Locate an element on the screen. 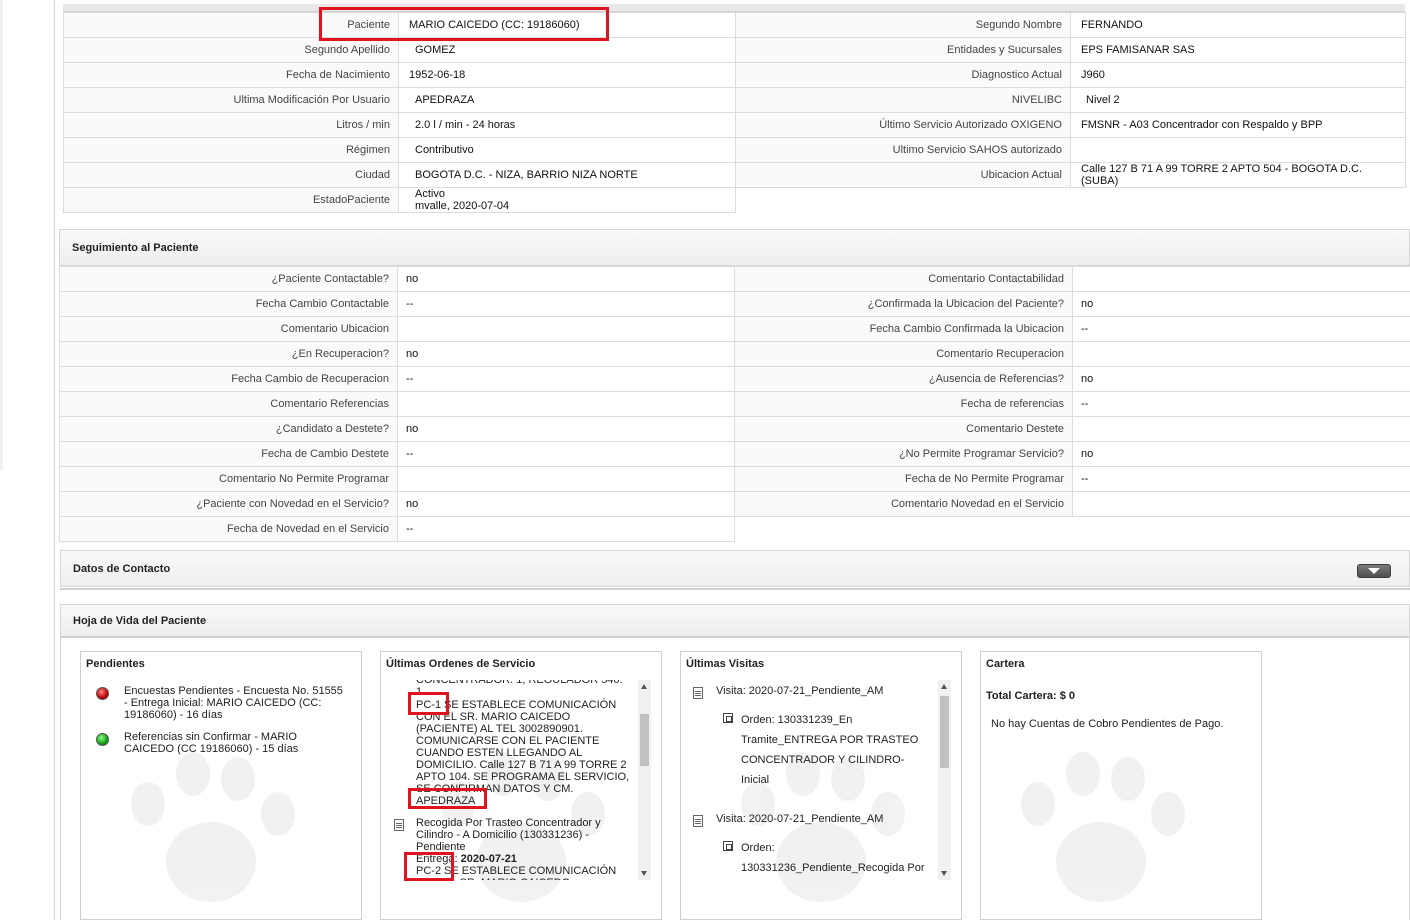 The height and width of the screenshot is (920, 1410). field-label: Último Servicio Autorizado OXIGENO is located at coordinates (903, 125).